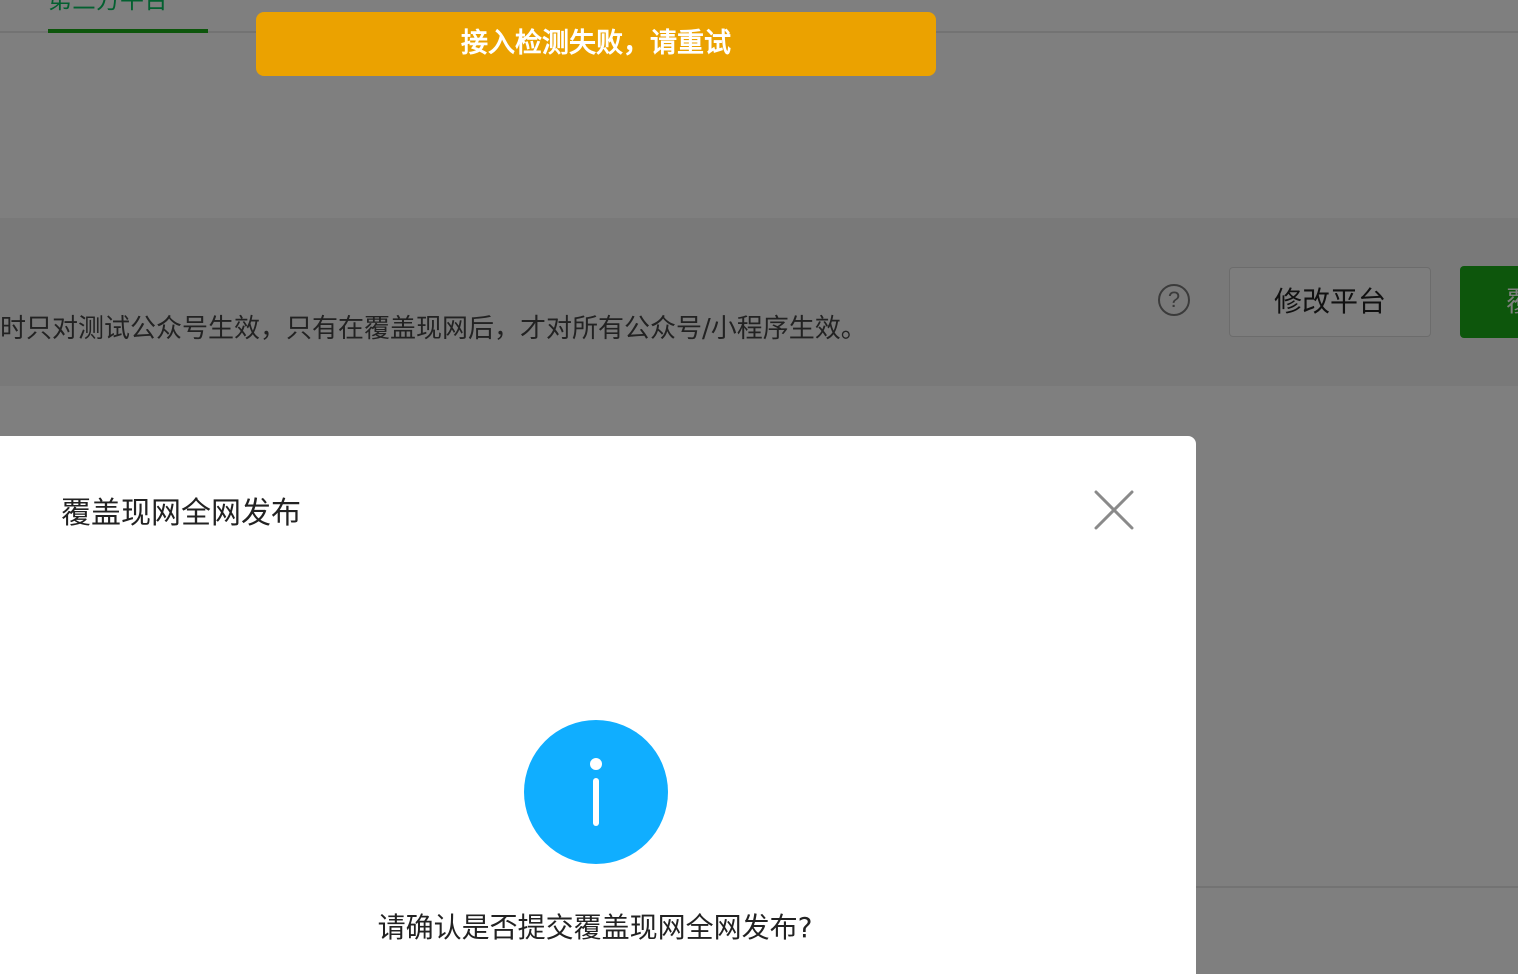 The image size is (1518, 974). What do you see at coordinates (595, 927) in the screenshot?
I see `confirm-message: 请确认是否提交覆盖现网全网发布?` at bounding box center [595, 927].